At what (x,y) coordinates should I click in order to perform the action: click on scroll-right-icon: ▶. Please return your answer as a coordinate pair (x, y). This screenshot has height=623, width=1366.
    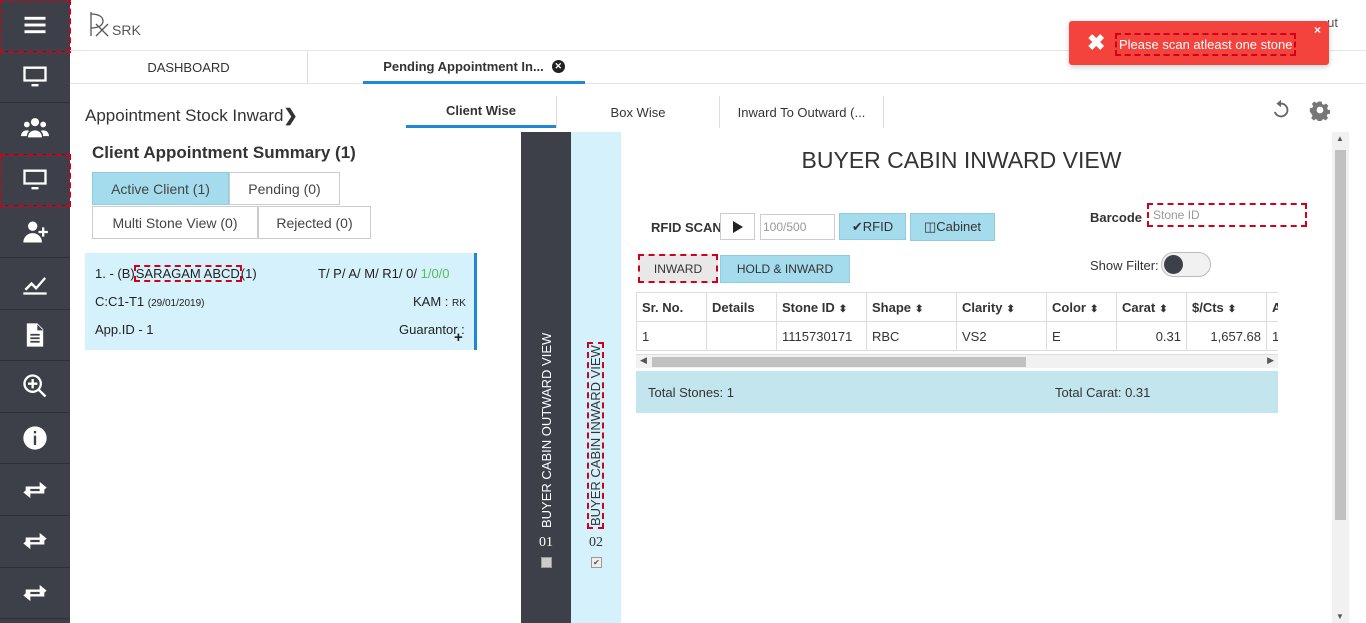
    Looking at the image, I should click on (1270, 360).